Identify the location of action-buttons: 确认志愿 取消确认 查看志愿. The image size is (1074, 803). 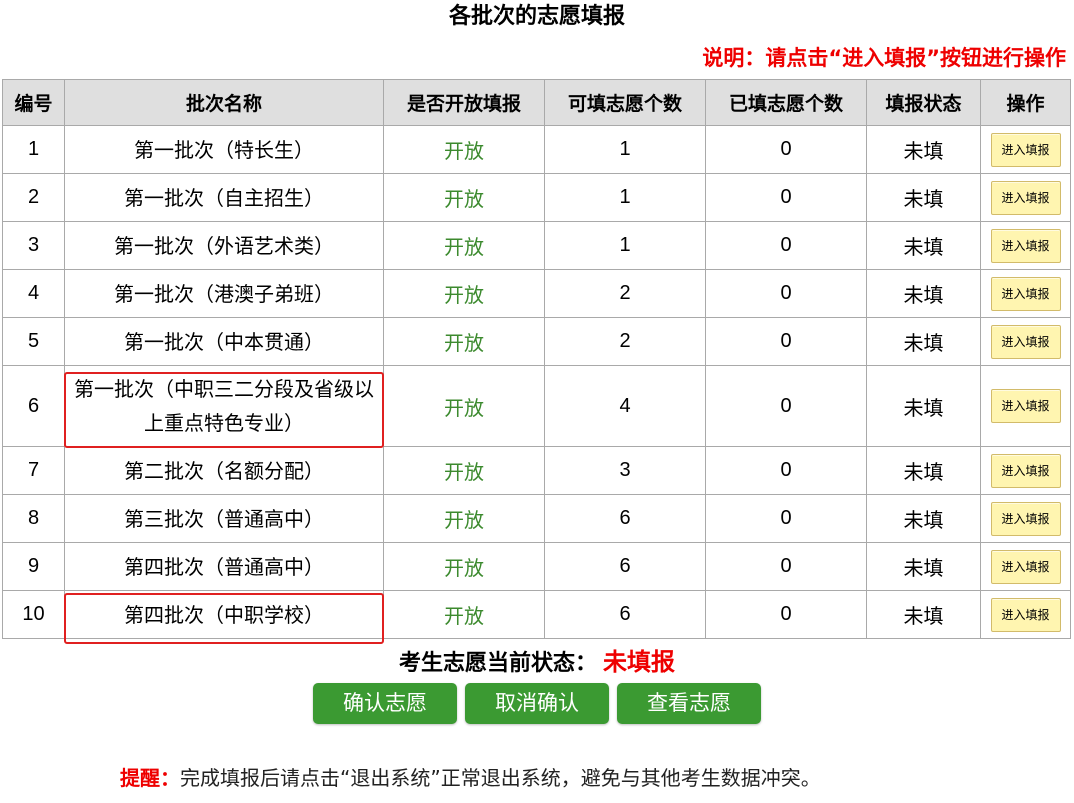
(537, 703).